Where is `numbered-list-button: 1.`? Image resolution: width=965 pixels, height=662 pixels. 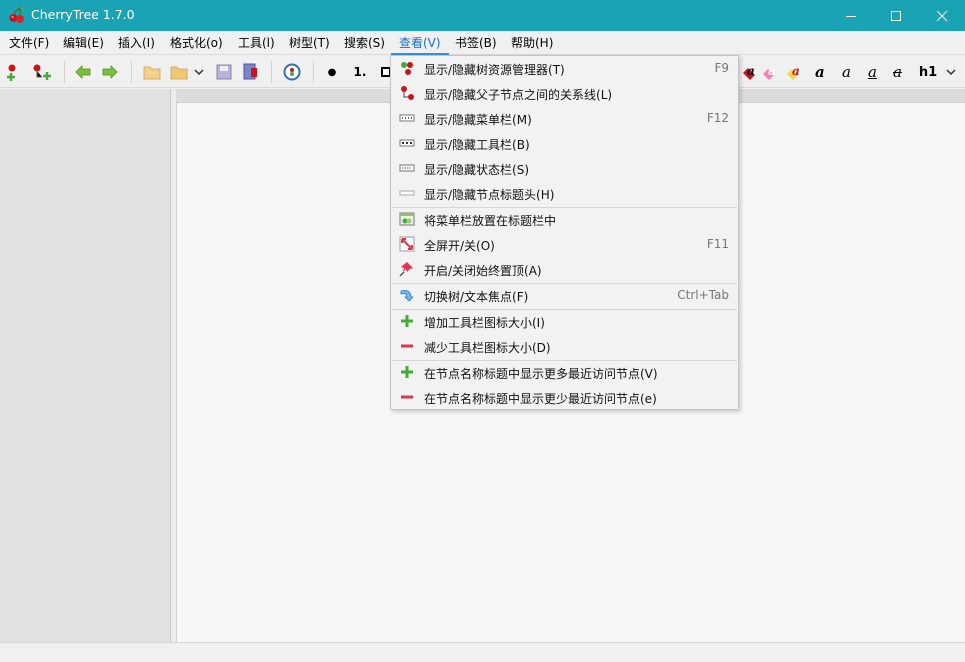
numbered-list-button: 1. is located at coordinates (360, 72).